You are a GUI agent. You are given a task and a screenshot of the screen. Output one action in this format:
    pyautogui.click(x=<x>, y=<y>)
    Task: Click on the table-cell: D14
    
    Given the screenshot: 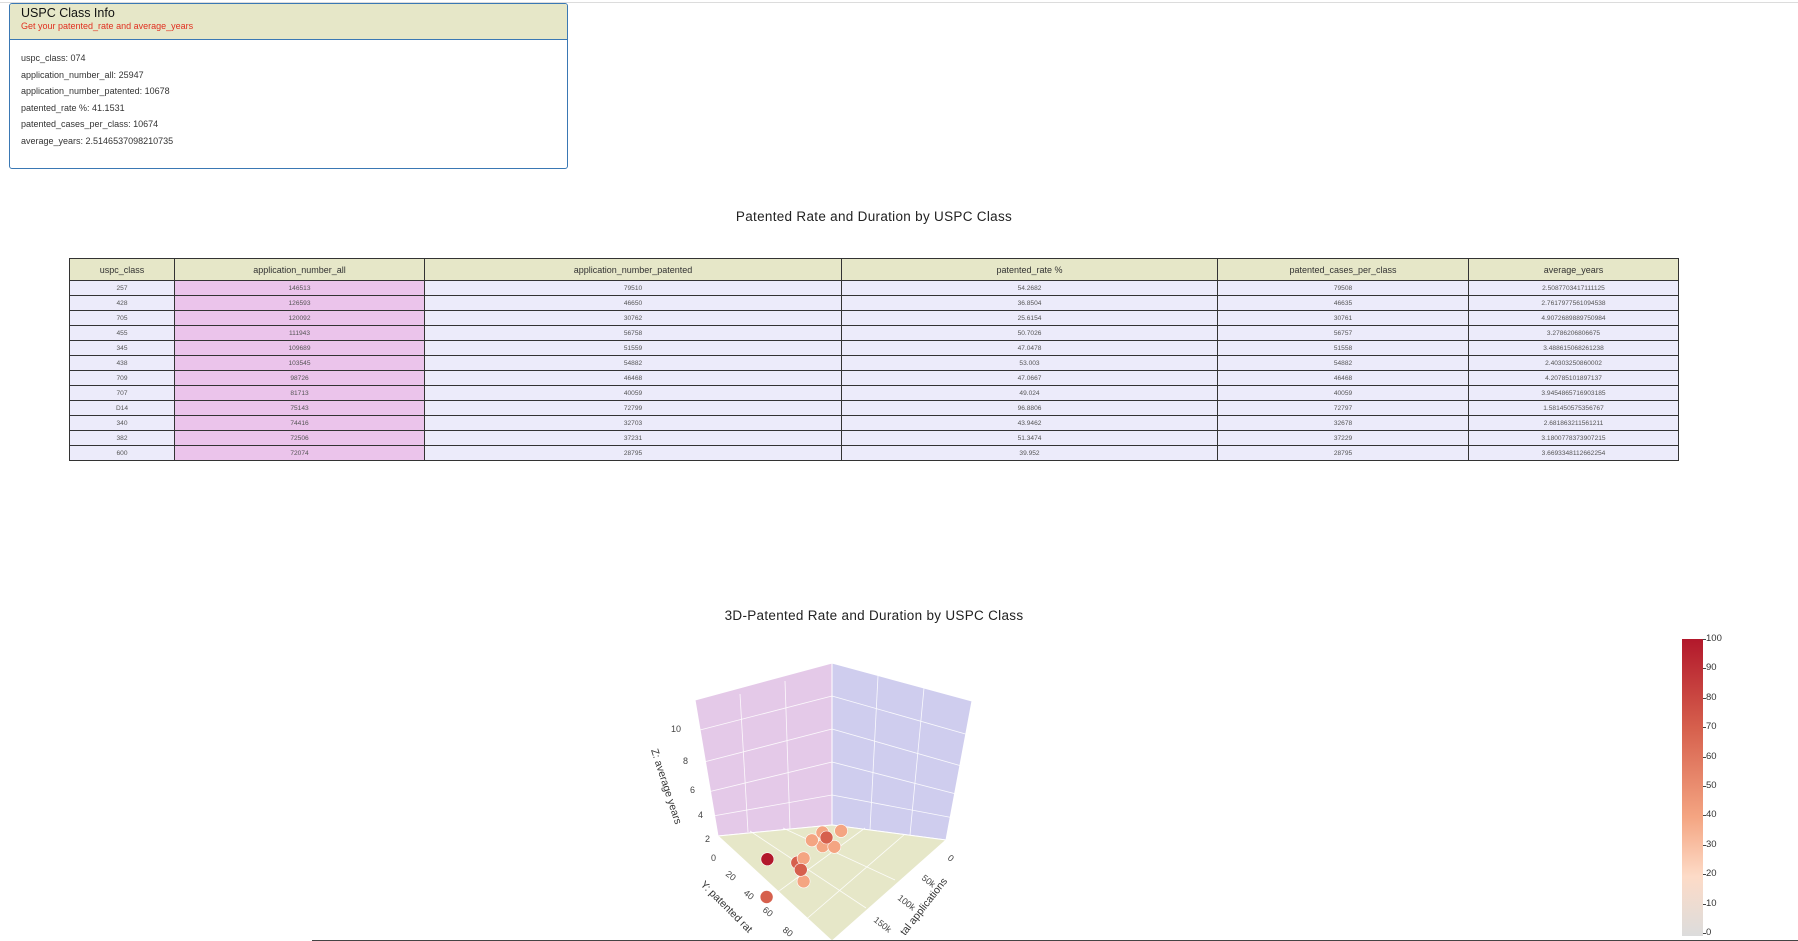 What is the action you would take?
    pyautogui.click(x=122, y=408)
    